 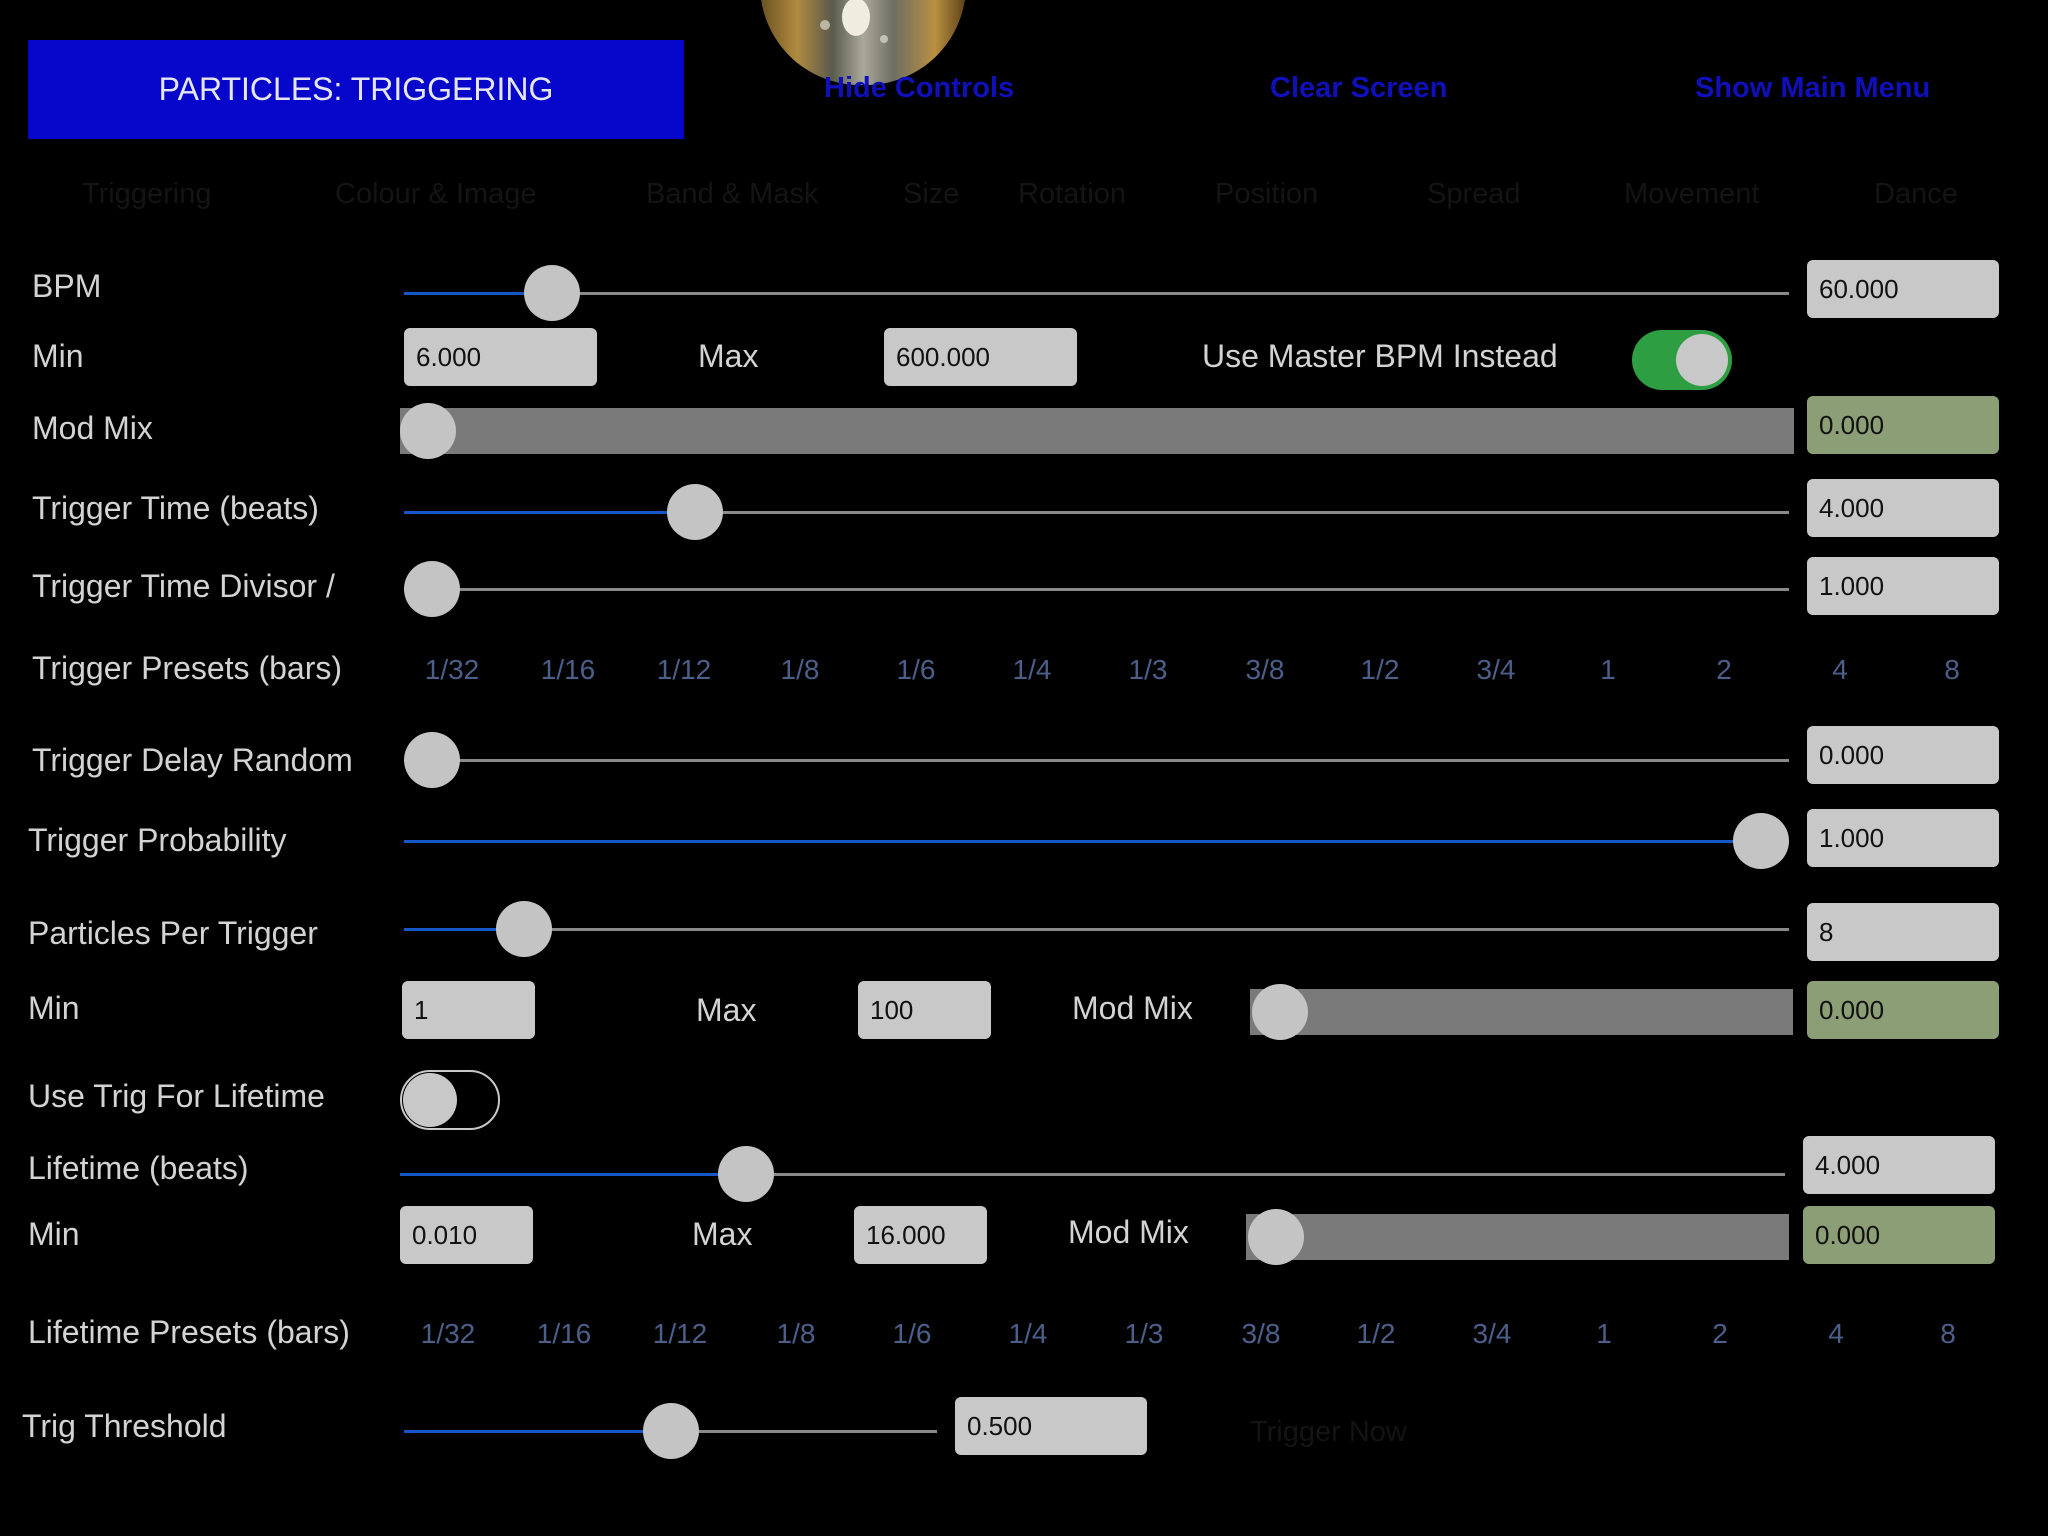 What do you see at coordinates (450, 1100) in the screenshot?
I see `use-trig-lifetime-toggle` at bounding box center [450, 1100].